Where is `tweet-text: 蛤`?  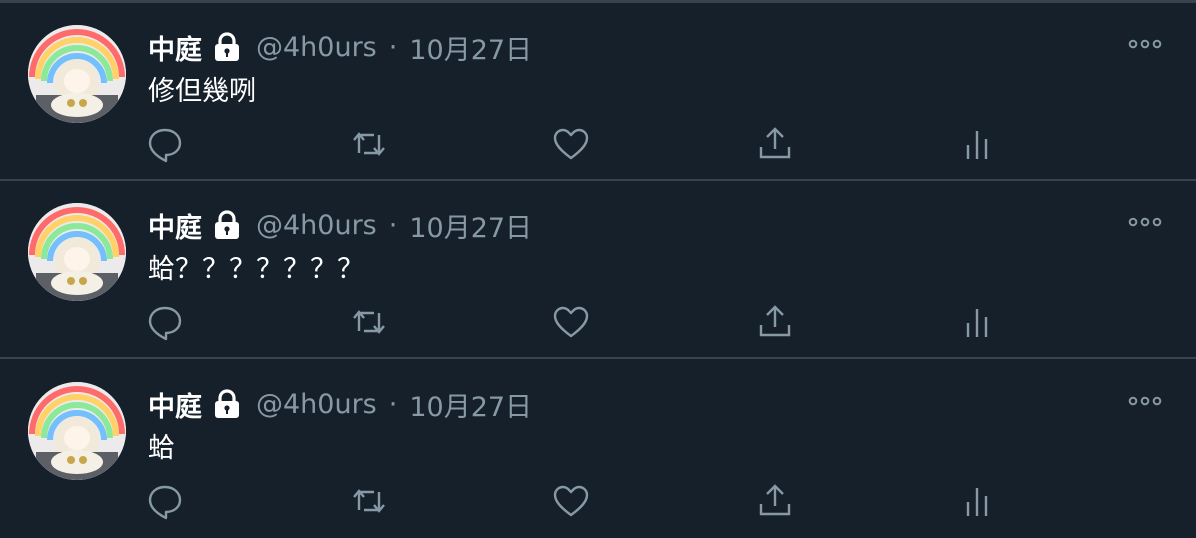
tweet-text: 蛤 is located at coordinates (161, 448).